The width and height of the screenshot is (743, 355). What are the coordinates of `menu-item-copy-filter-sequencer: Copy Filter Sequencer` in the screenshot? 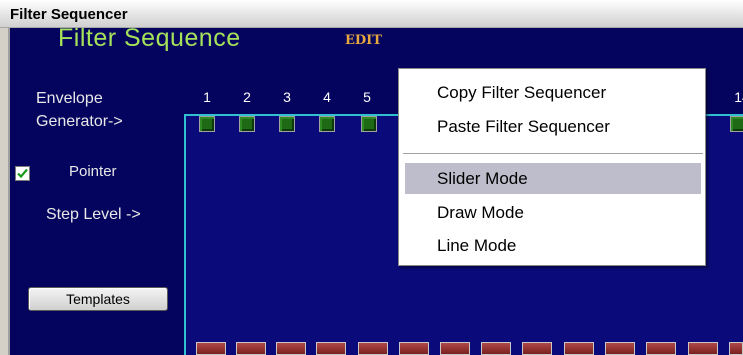 It's located at (553, 92).